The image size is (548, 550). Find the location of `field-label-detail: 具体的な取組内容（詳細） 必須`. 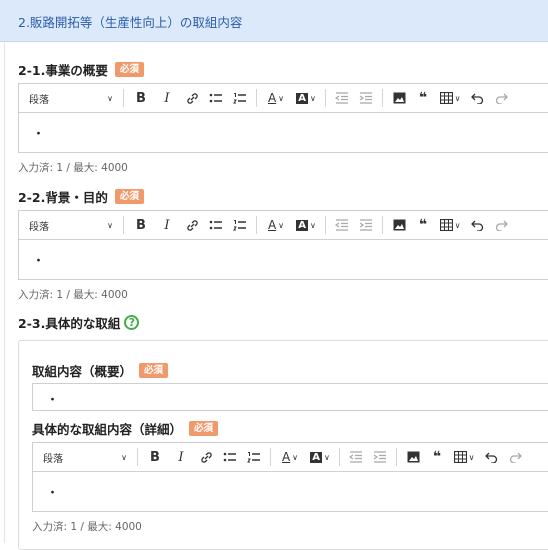

field-label-detail: 具体的な取組内容（詳細） 必須 is located at coordinates (125, 428).